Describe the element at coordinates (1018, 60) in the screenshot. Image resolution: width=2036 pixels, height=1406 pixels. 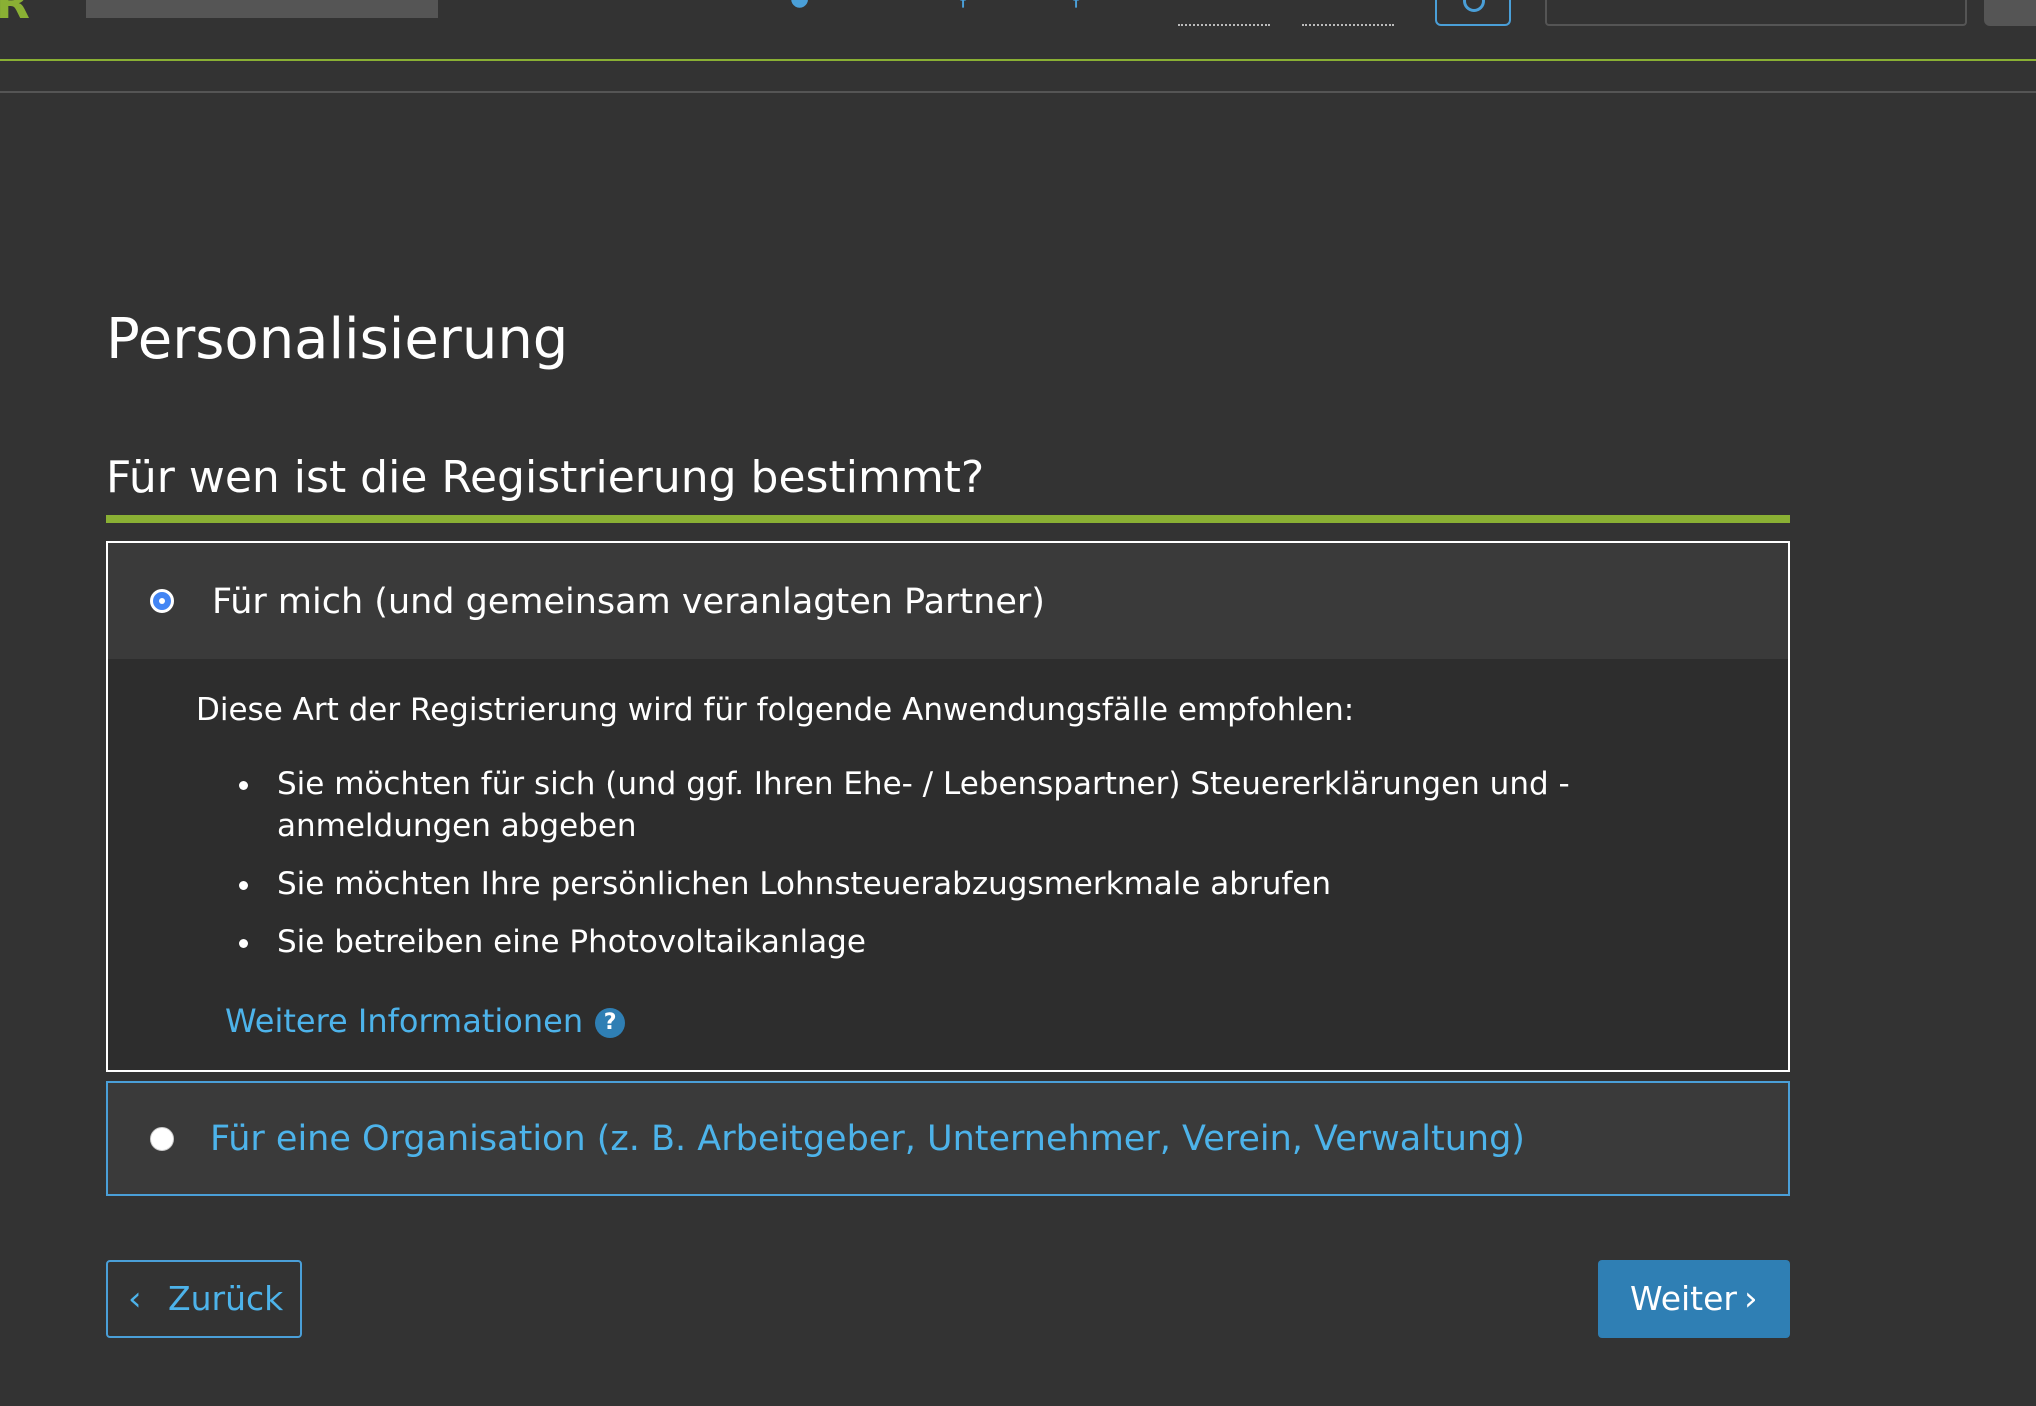
I see `header-divider` at that location.